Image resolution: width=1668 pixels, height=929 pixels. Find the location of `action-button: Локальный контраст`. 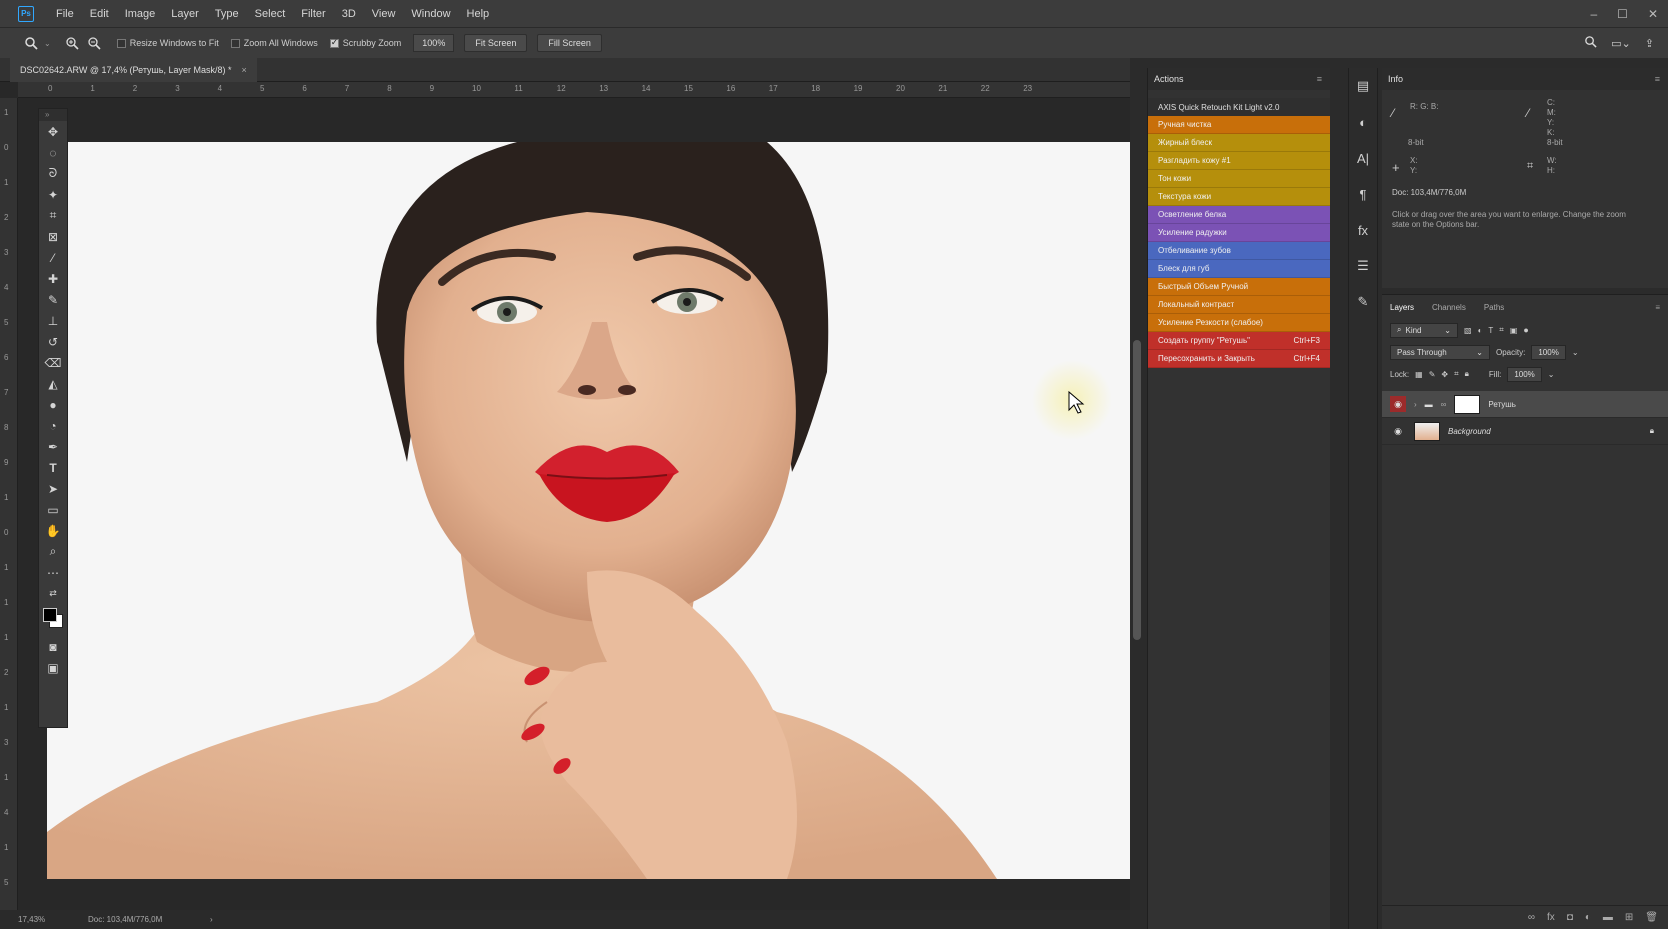

action-button: Локальный контраст is located at coordinates (1239, 305).